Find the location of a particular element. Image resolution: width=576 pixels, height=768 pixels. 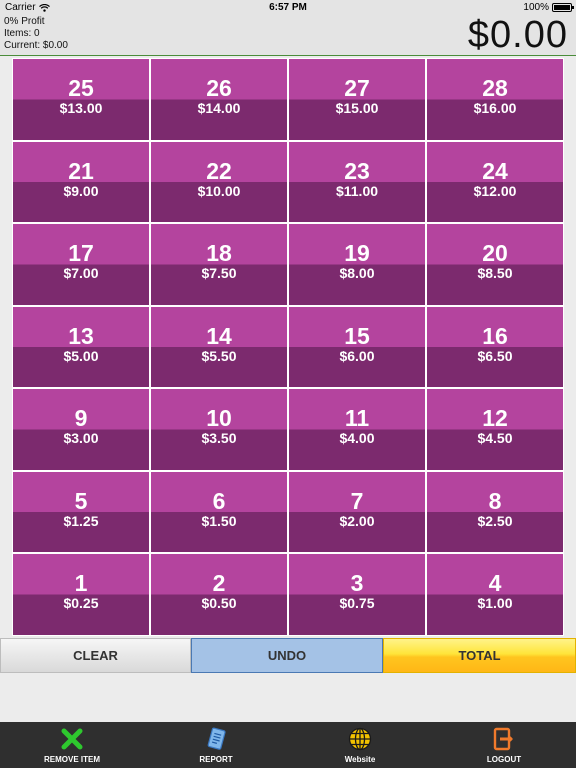

tile-price: $9.00 is located at coordinates (81, 190).